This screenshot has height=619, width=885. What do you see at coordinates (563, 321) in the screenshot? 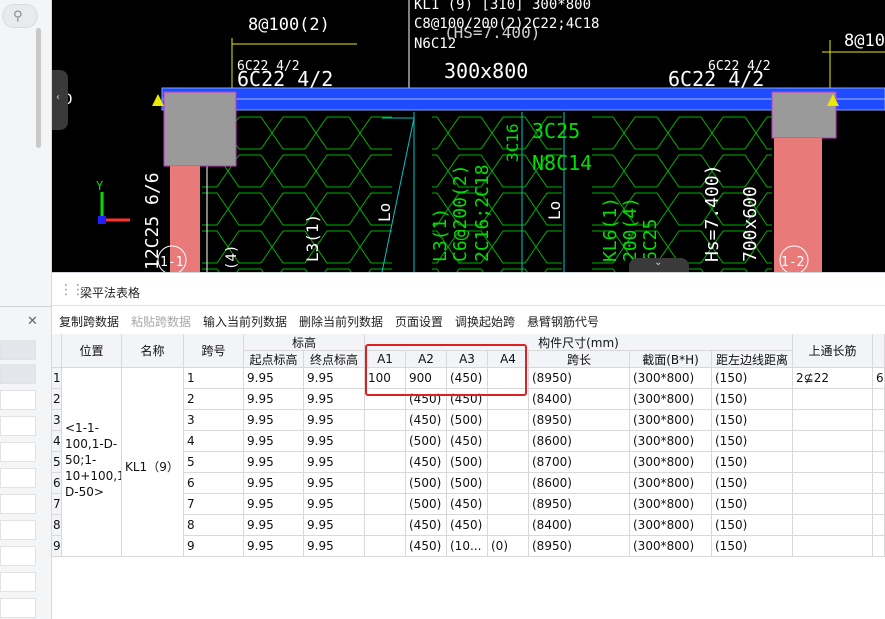
I see `cantilever-code-button: 悬臂钢筋代号` at bounding box center [563, 321].